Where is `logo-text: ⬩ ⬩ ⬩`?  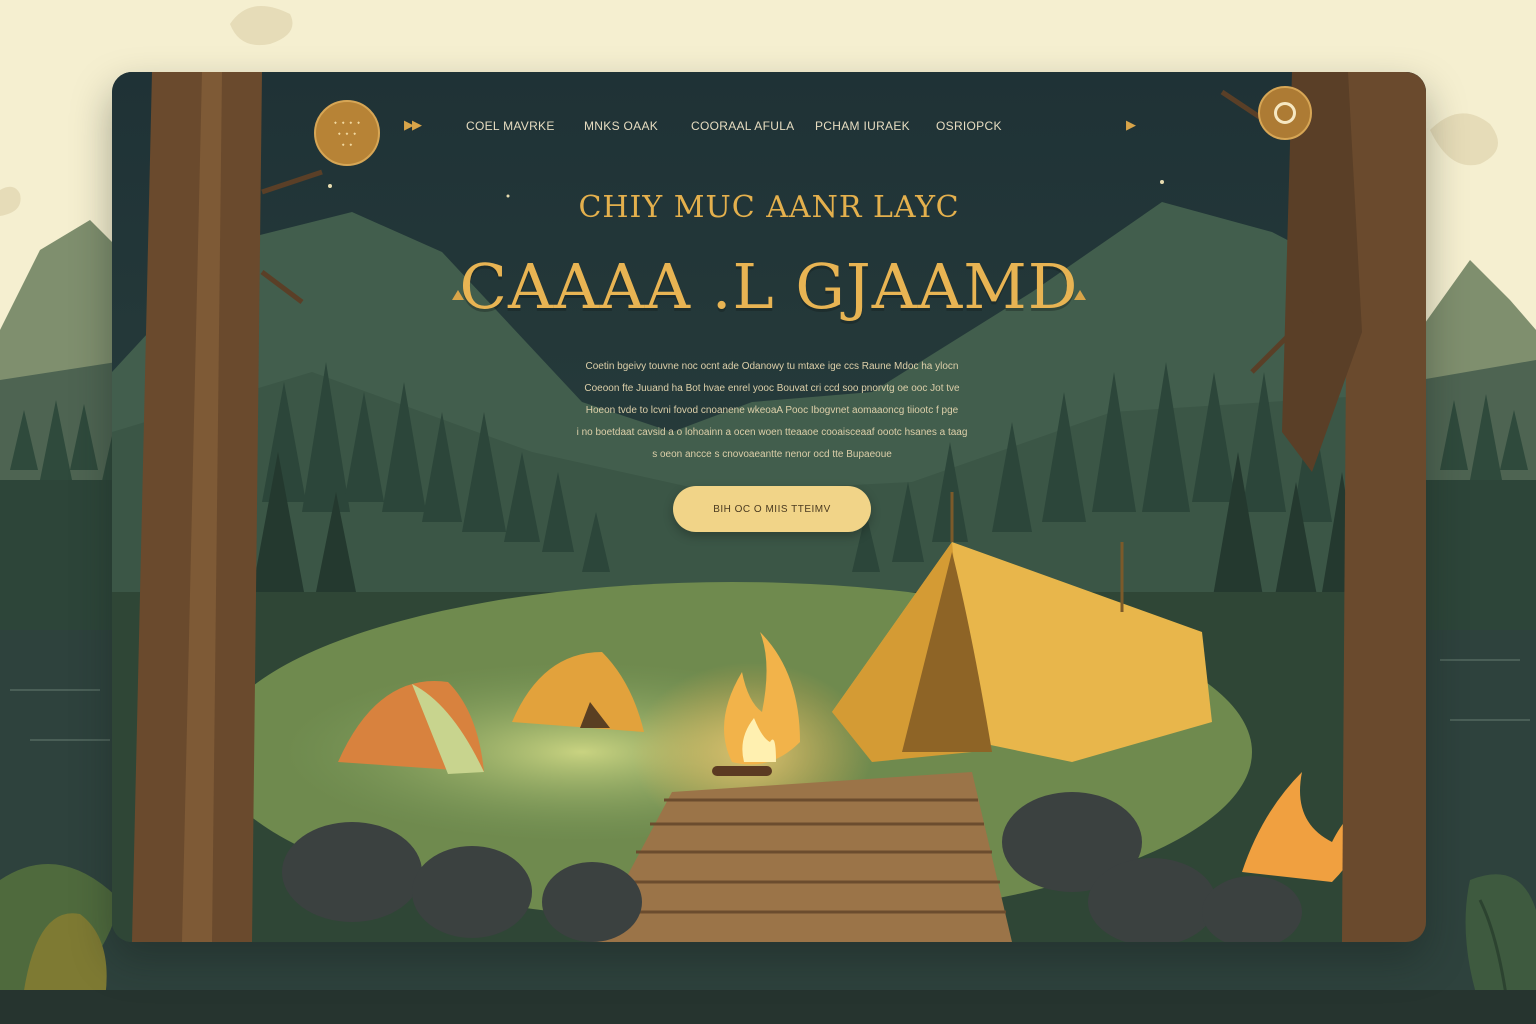 logo-text: ⬩ ⬩ ⬩ is located at coordinates (347, 133).